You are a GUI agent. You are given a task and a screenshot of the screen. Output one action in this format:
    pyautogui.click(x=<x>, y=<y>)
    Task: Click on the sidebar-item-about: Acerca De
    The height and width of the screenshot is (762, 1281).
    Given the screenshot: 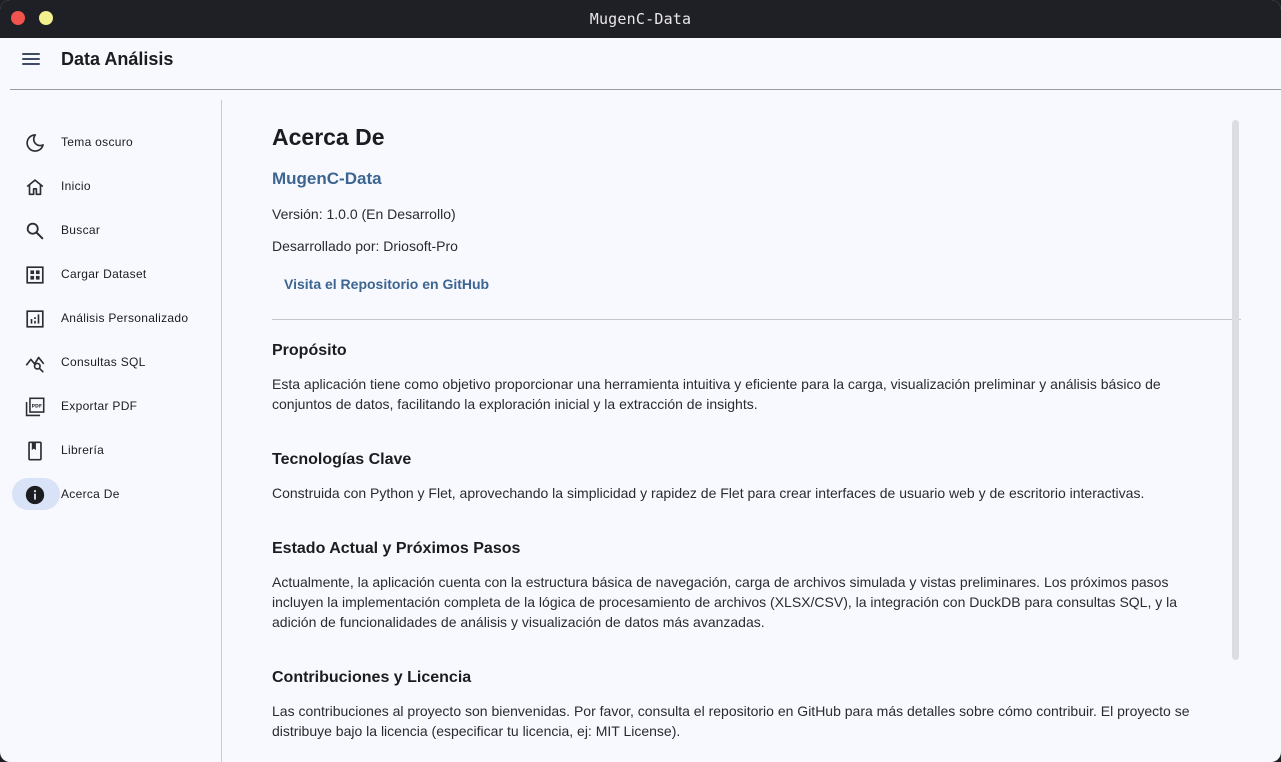 What is the action you would take?
    pyautogui.click(x=112, y=494)
    